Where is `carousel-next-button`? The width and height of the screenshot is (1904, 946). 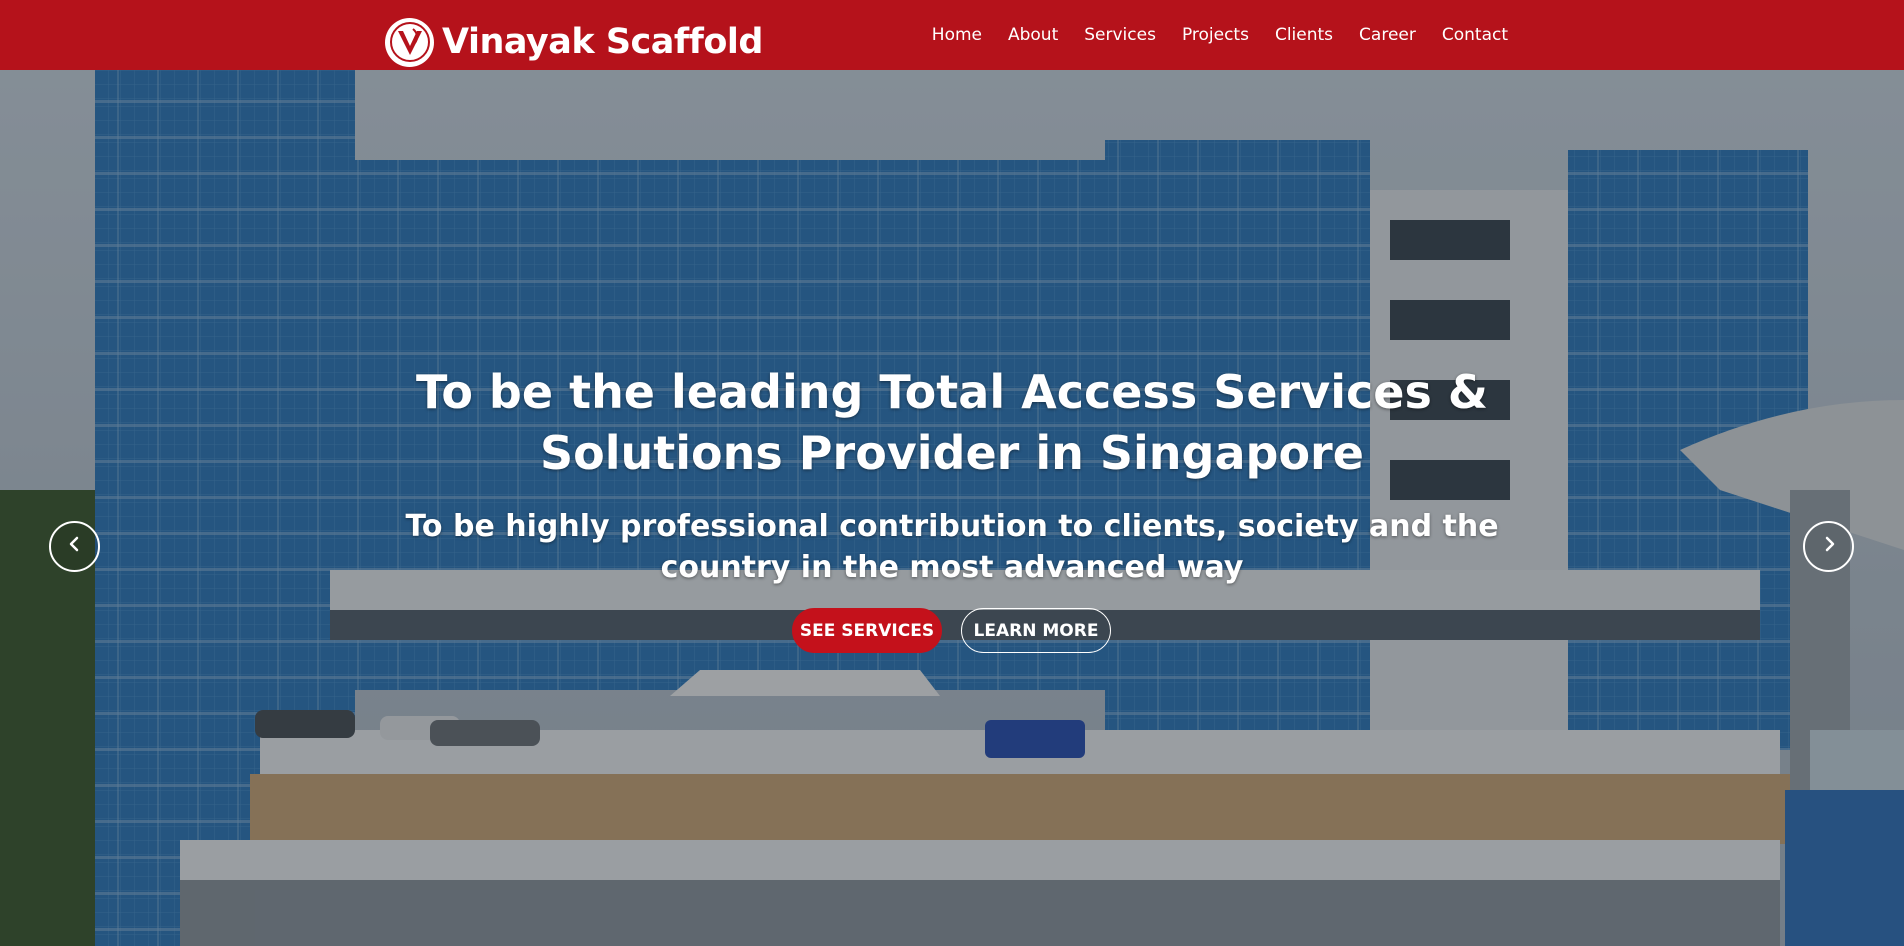 carousel-next-button is located at coordinates (1828, 546).